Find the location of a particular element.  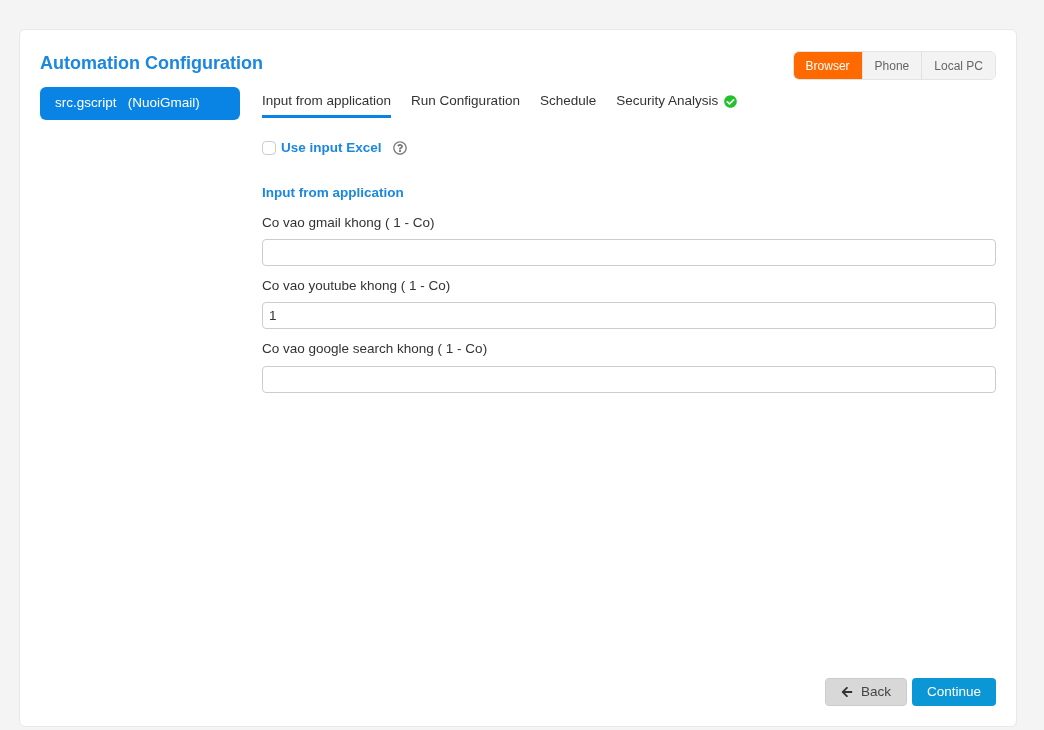

checkbox-label: Use input Excel is located at coordinates (331, 148).